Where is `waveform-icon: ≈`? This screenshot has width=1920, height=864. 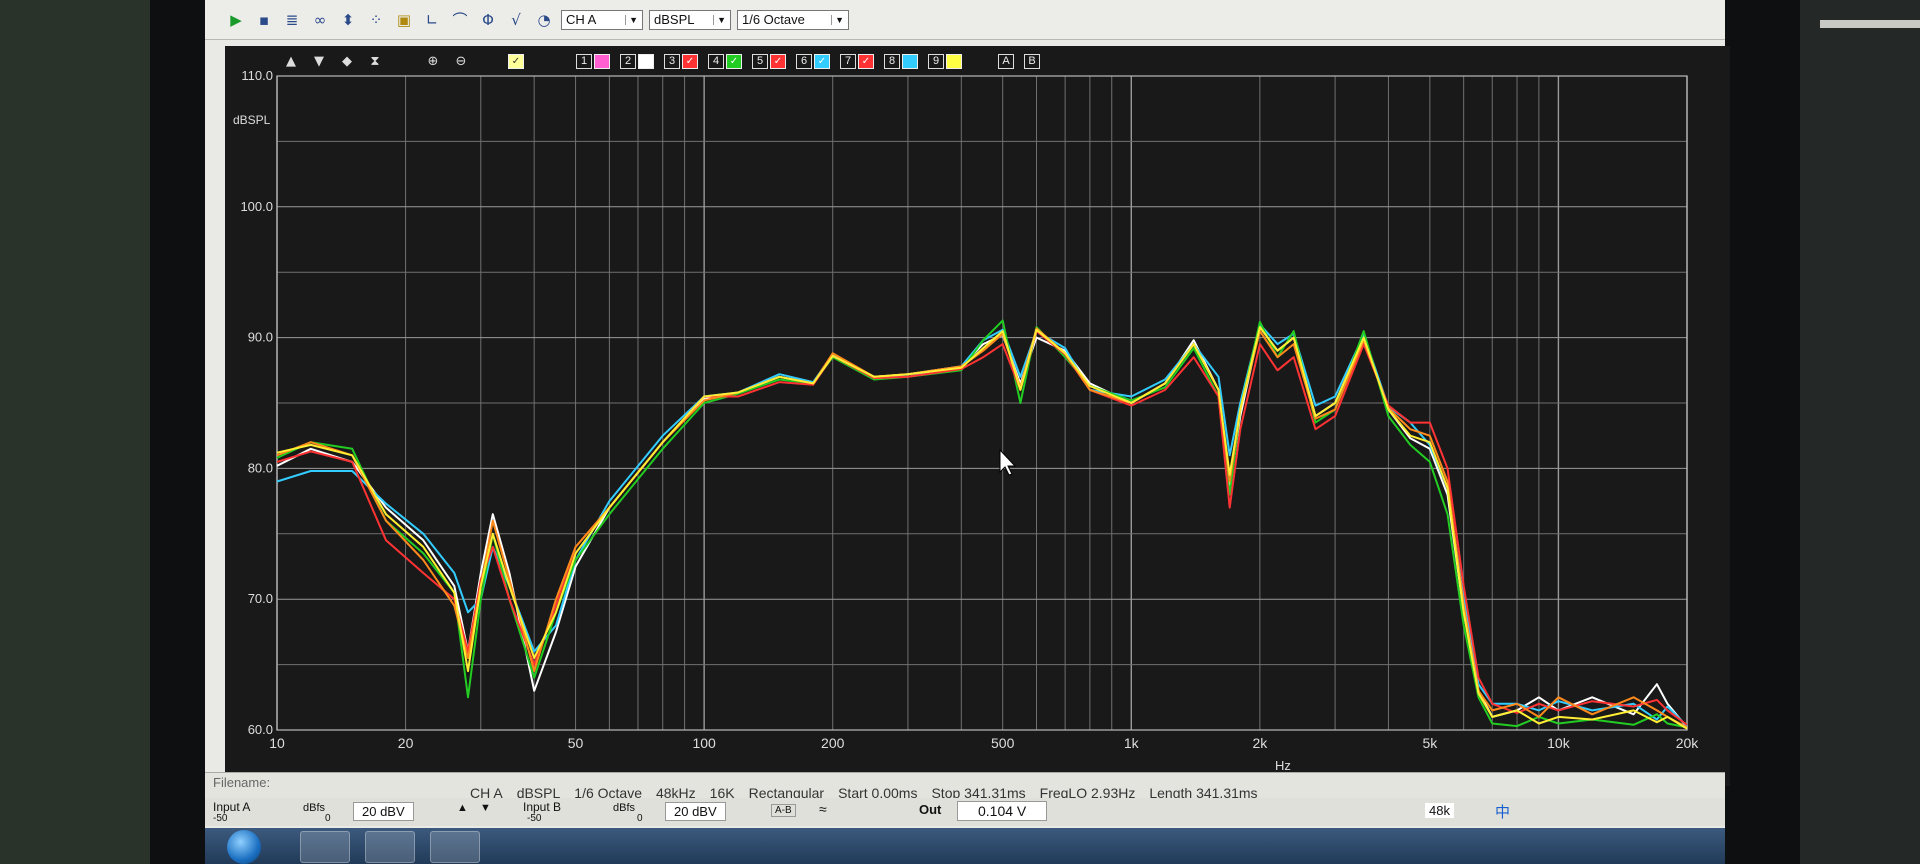 waveform-icon: ≈ is located at coordinates (823, 809).